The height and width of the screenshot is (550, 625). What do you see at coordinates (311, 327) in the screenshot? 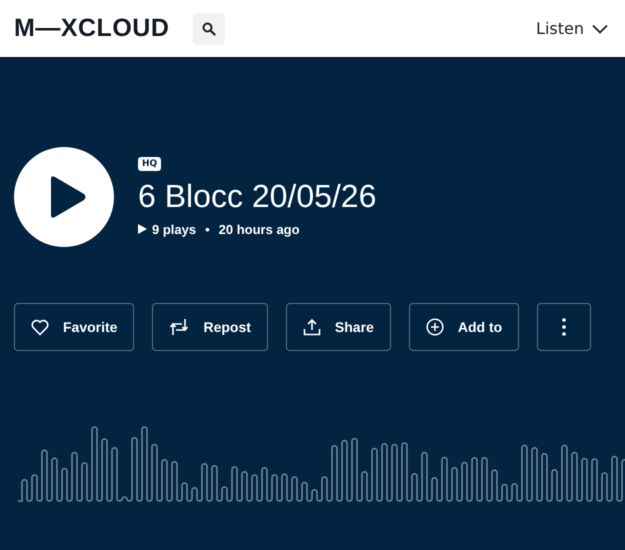
I see `upload-icon` at bounding box center [311, 327].